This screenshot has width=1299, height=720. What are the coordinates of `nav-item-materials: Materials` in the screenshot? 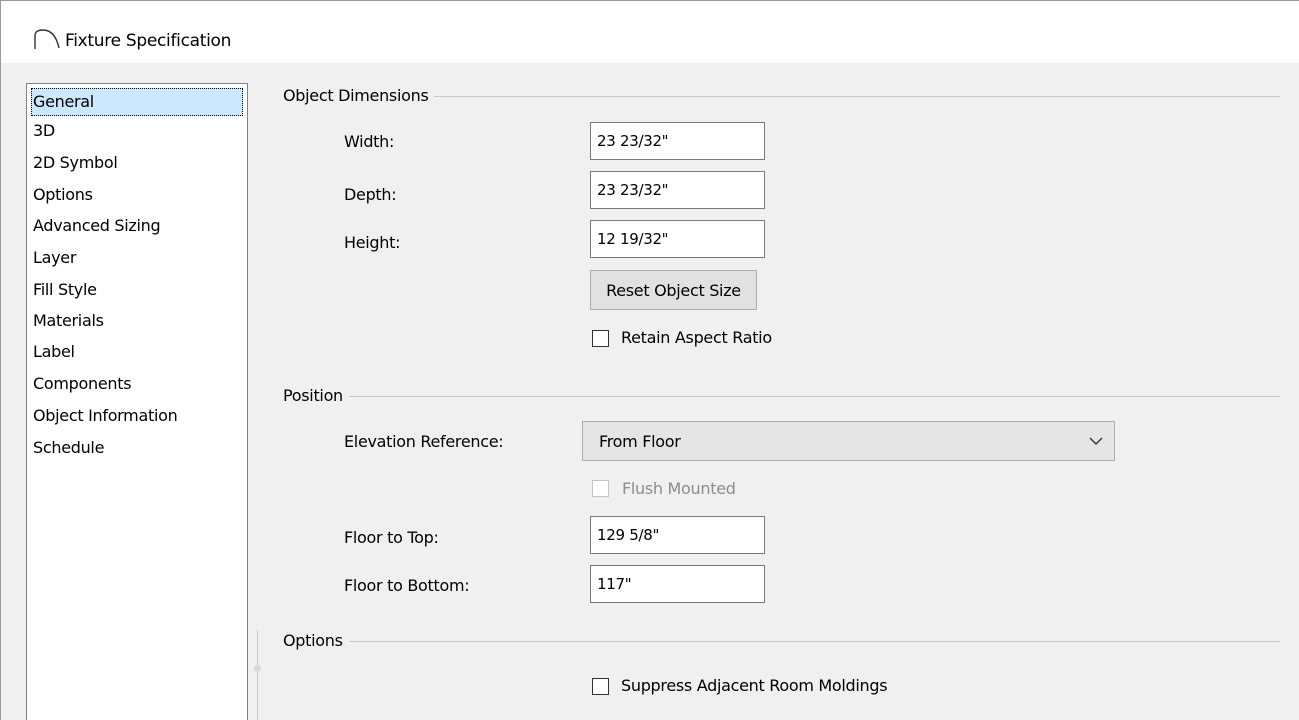 It's located at (68, 321).